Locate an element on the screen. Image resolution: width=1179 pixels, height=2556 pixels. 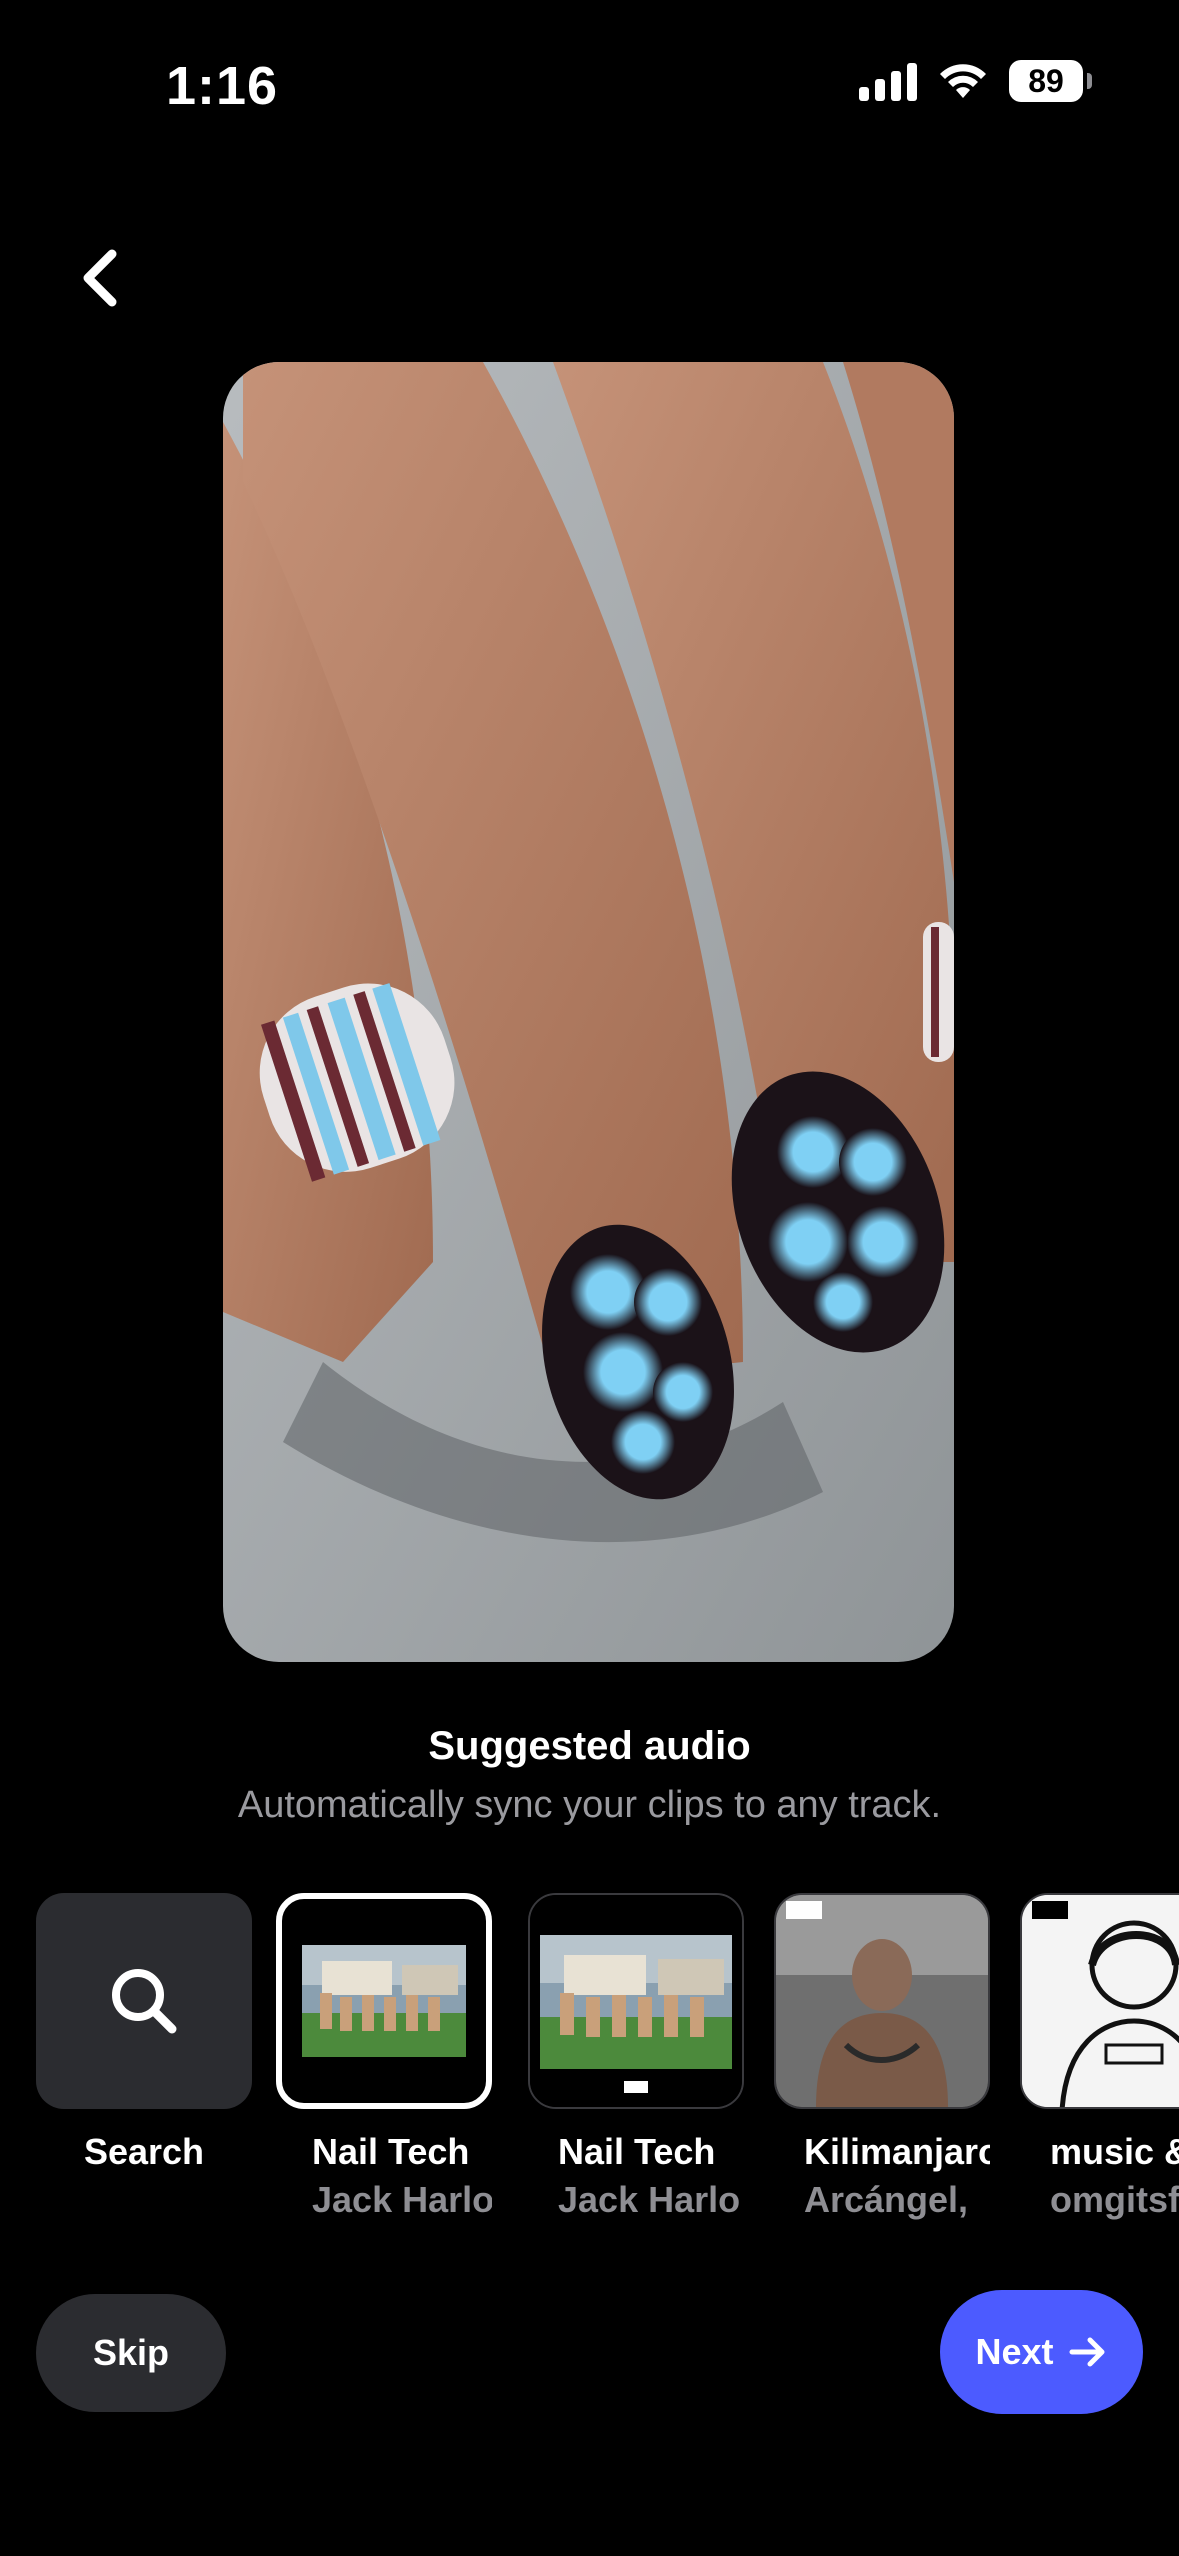
track-tile-selected: Nail Tech Jack Harlo is located at coordinates (384, 2057).